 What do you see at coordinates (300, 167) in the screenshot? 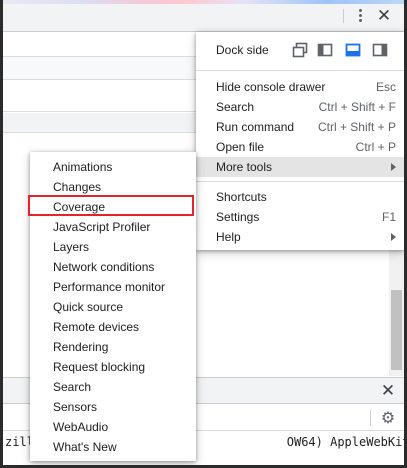
I see `menu-item-more-tools: More tools` at bounding box center [300, 167].